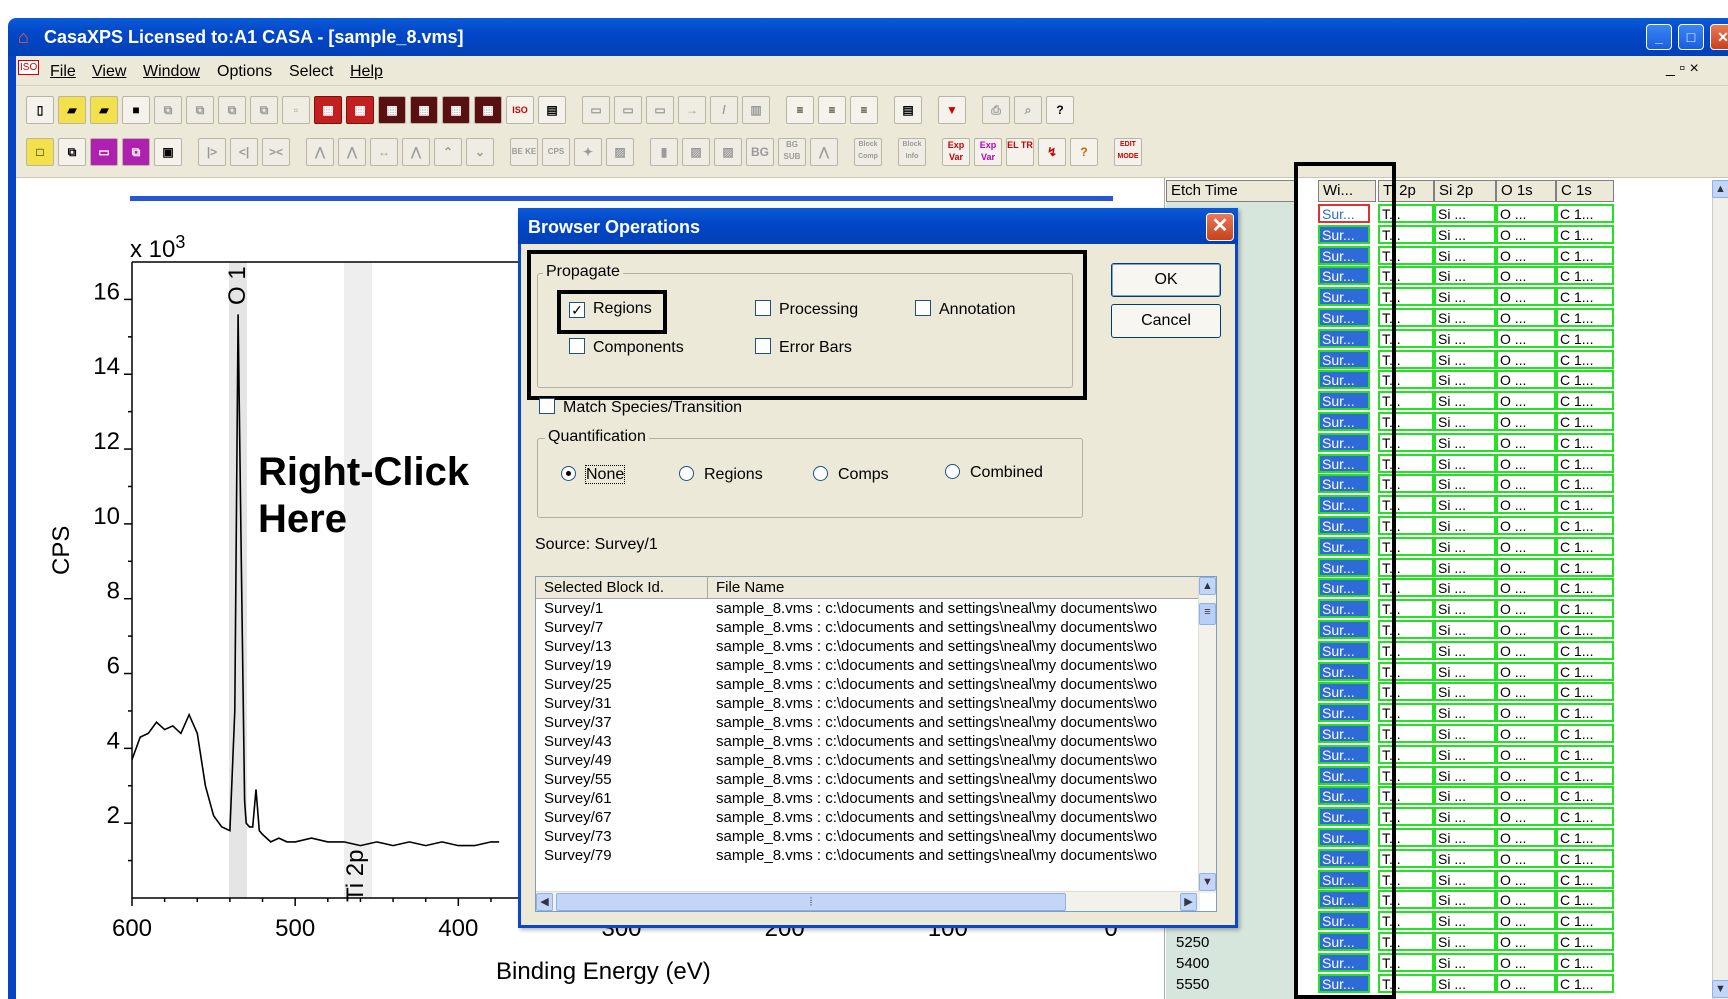 This screenshot has width=1728, height=999. What do you see at coordinates (811, 902) in the screenshot?
I see `scroll-thumb: ⦙` at bounding box center [811, 902].